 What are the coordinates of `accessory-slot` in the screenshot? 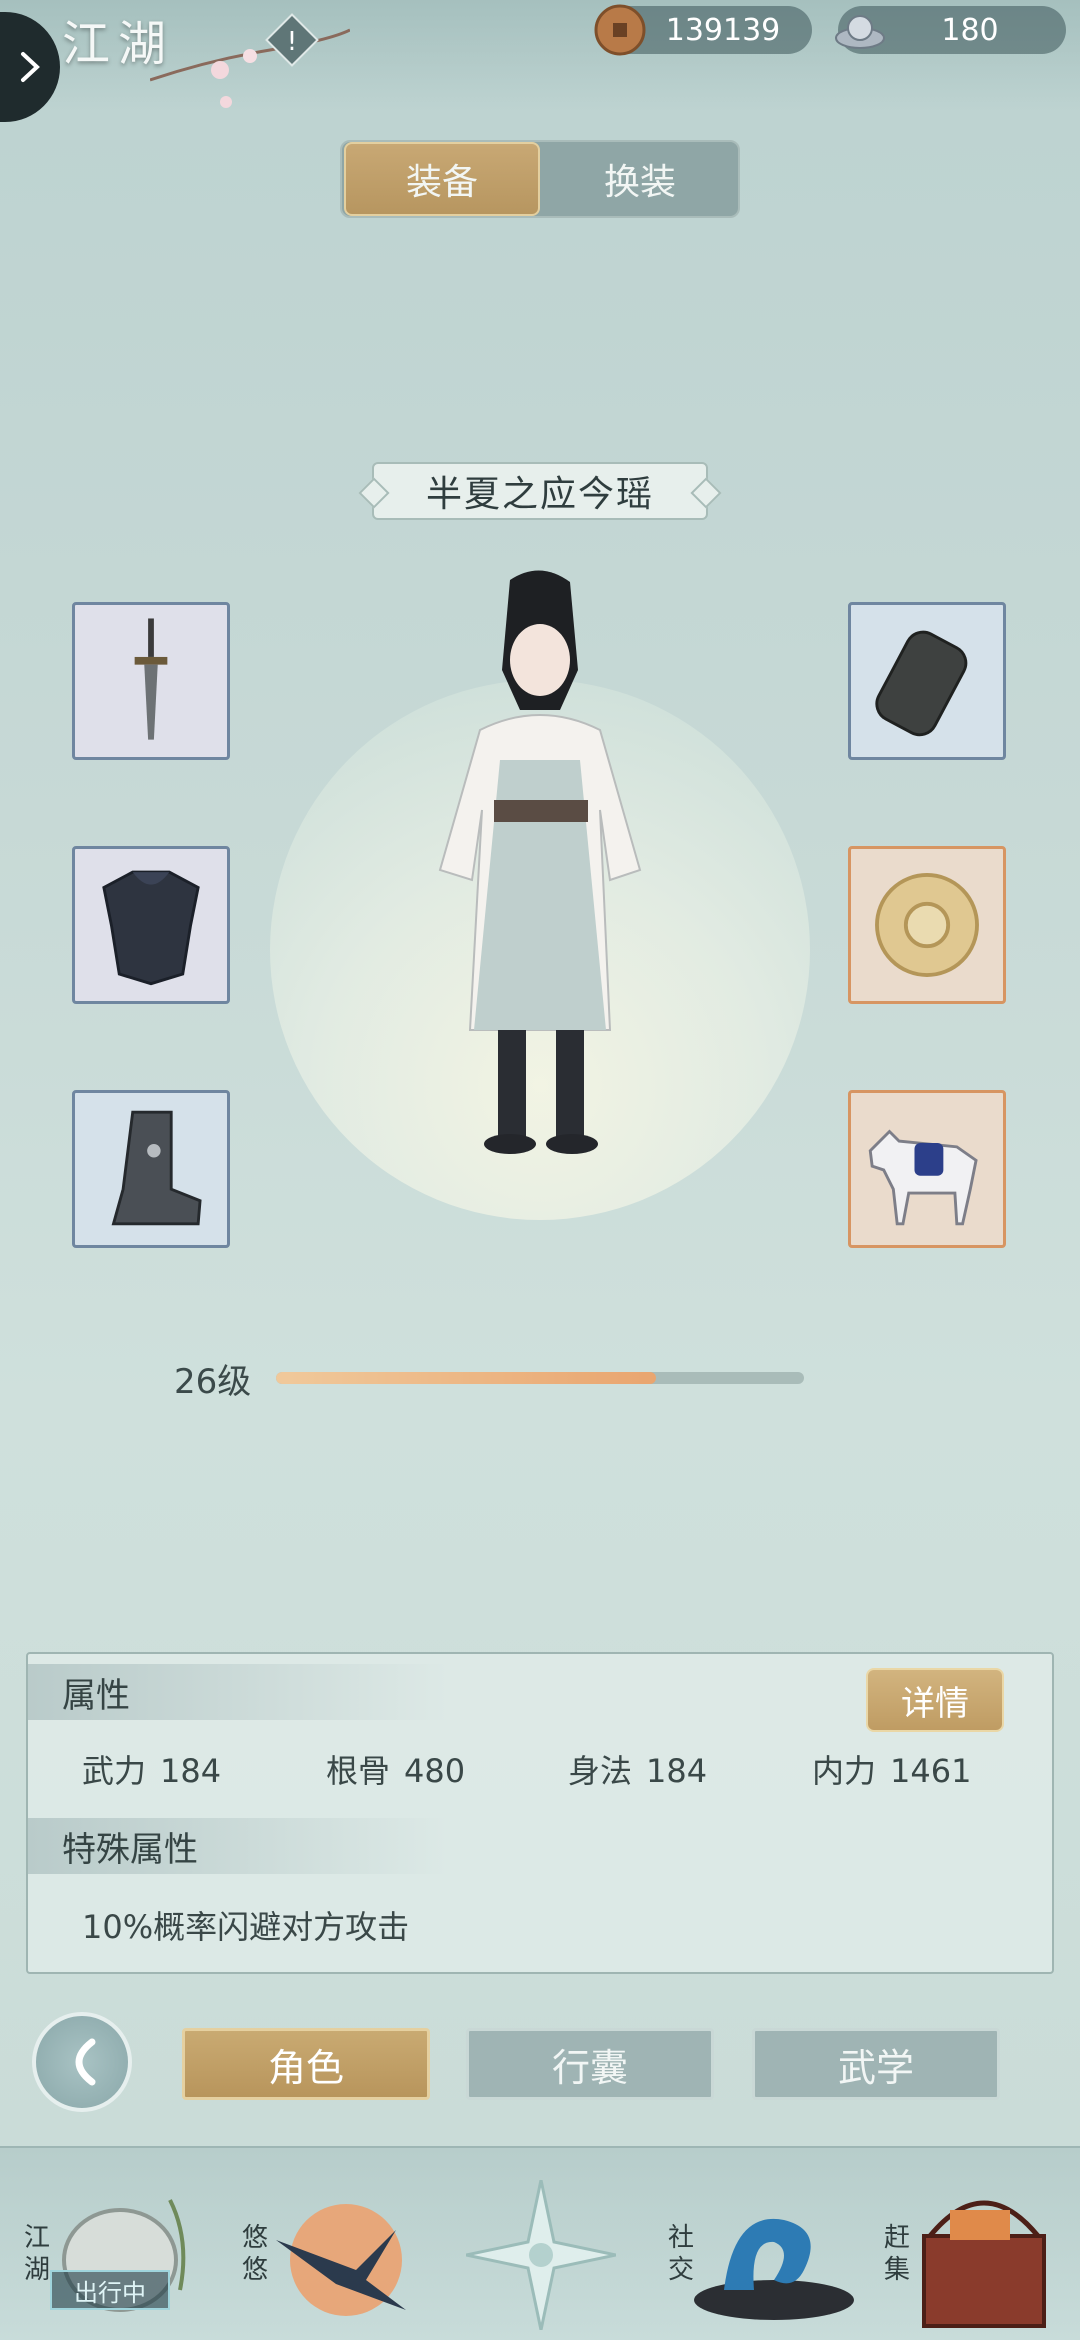 It's located at (927, 925).